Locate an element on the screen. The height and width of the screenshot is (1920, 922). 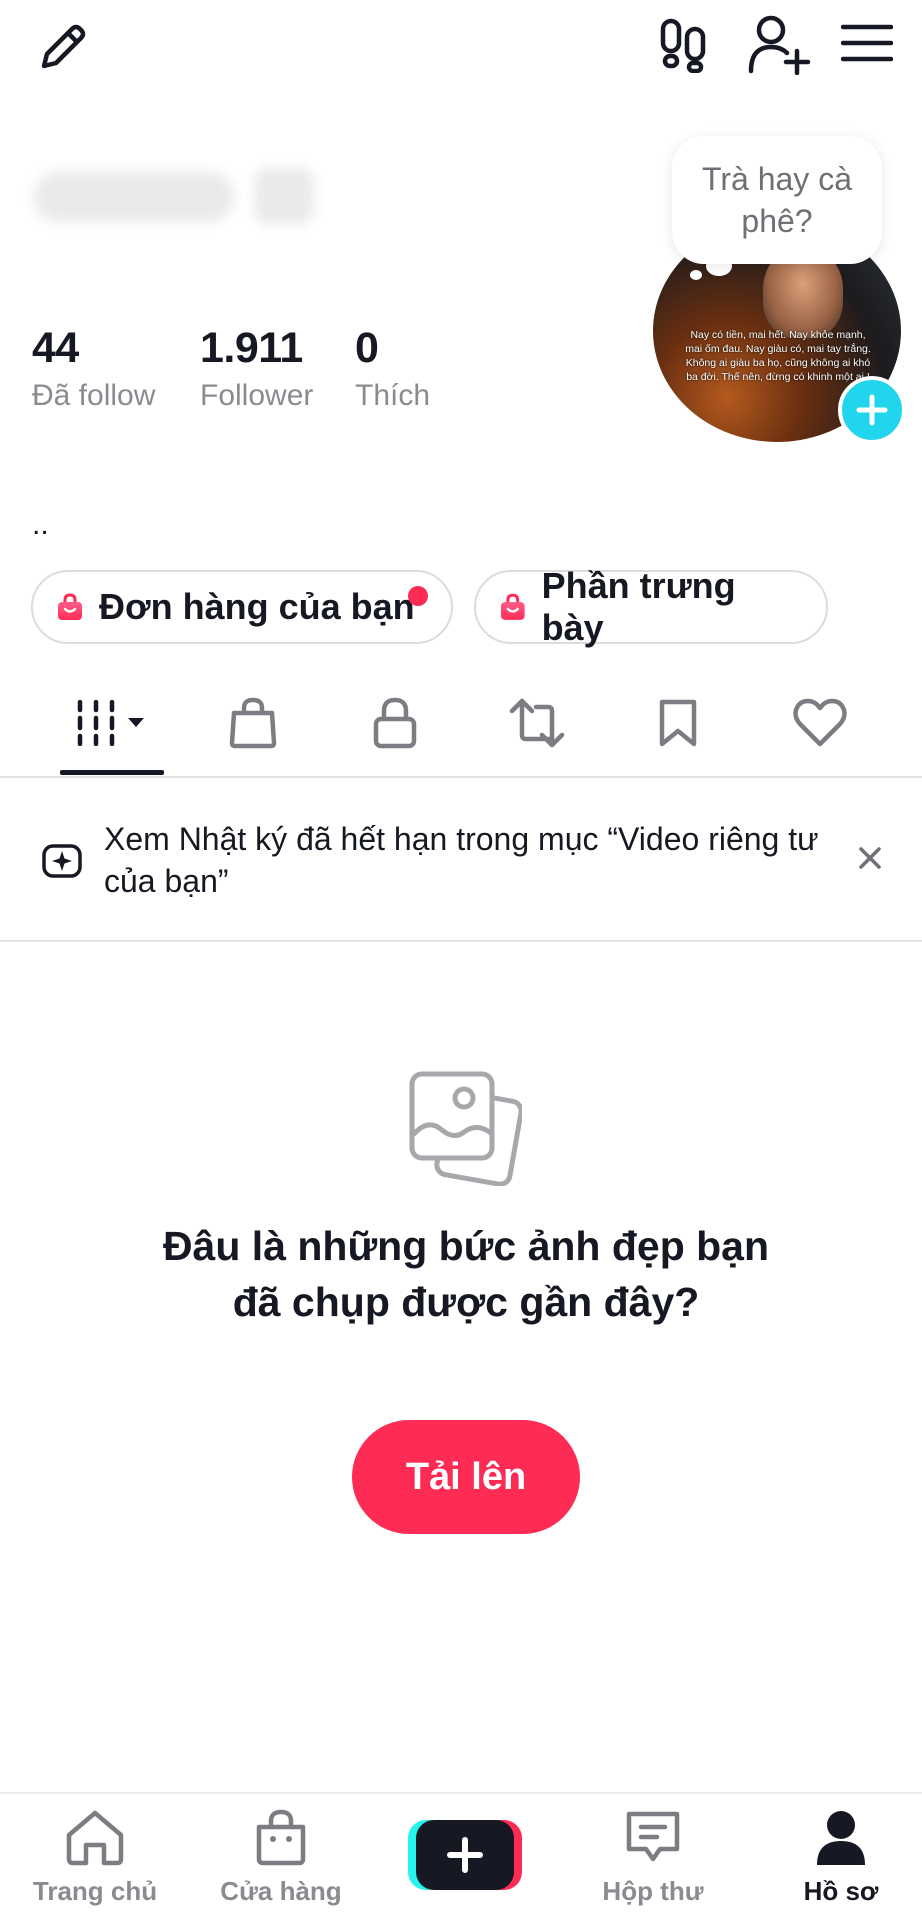
tab-videos is located at coordinates (112, 723).